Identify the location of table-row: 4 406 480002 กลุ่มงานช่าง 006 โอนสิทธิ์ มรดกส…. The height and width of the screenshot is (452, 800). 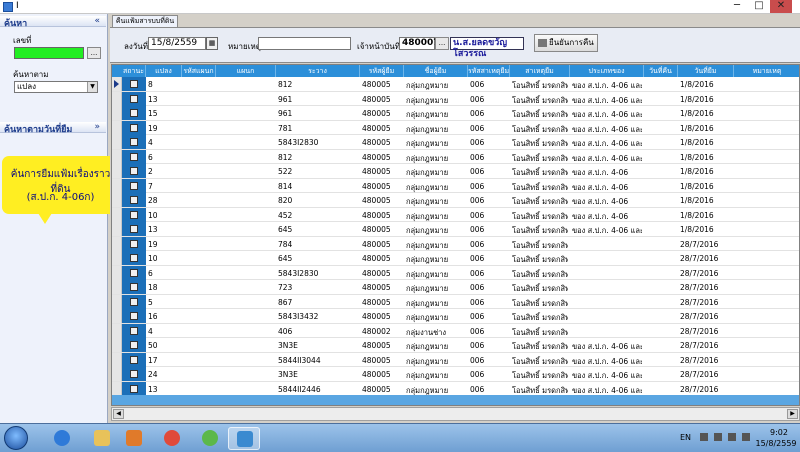
(455, 330).